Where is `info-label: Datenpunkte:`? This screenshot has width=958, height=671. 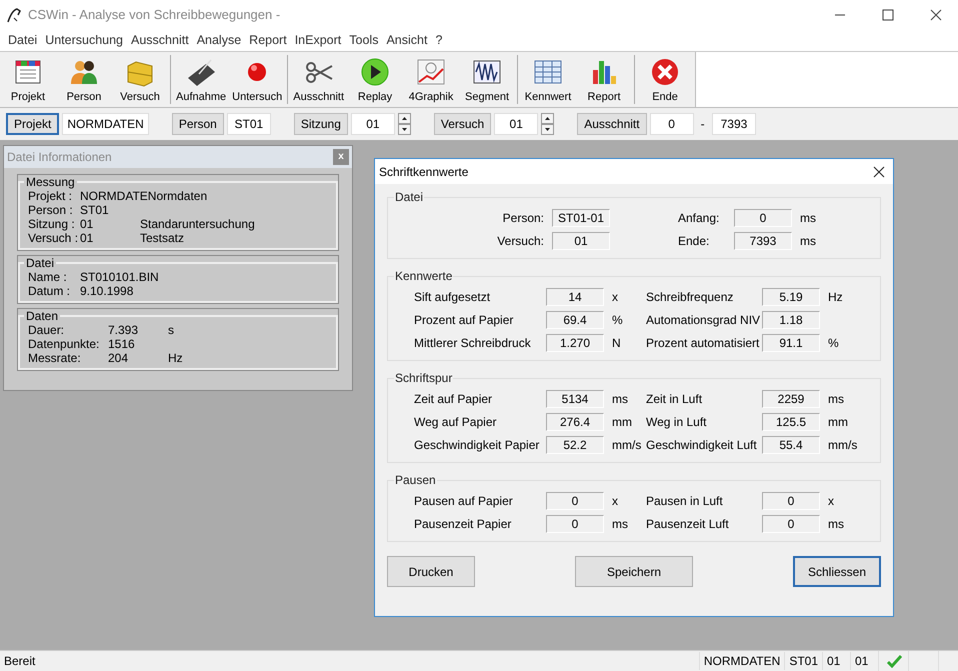
info-label: Datenpunkte: is located at coordinates (64, 344).